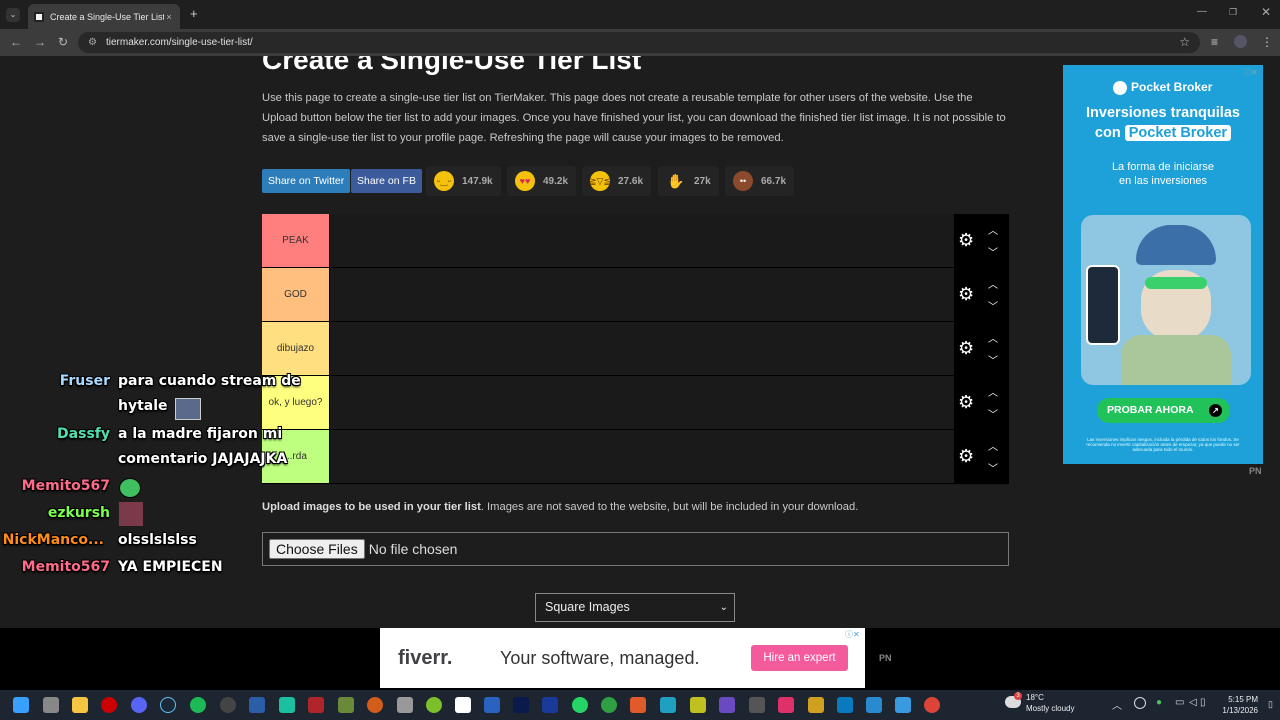 The image size is (1280, 720). What do you see at coordinates (13, 15) in the screenshot?
I see `tab-list-button: ⌄` at bounding box center [13, 15].